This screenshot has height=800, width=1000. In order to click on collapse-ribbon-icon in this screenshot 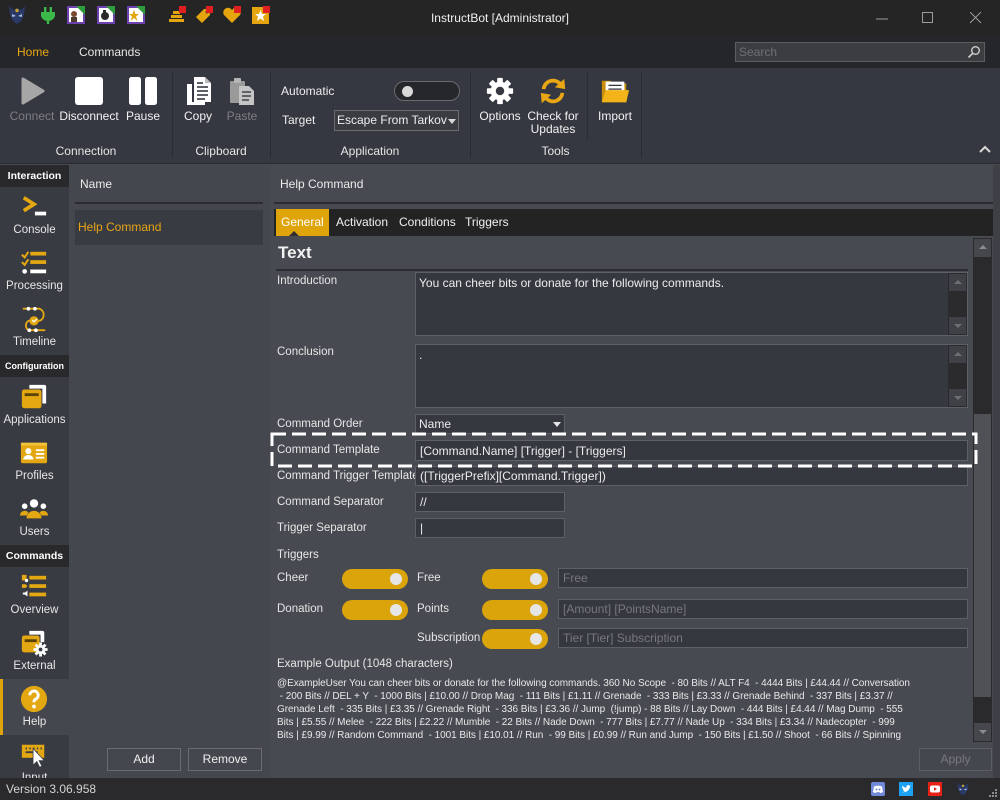, I will do `click(985, 149)`.